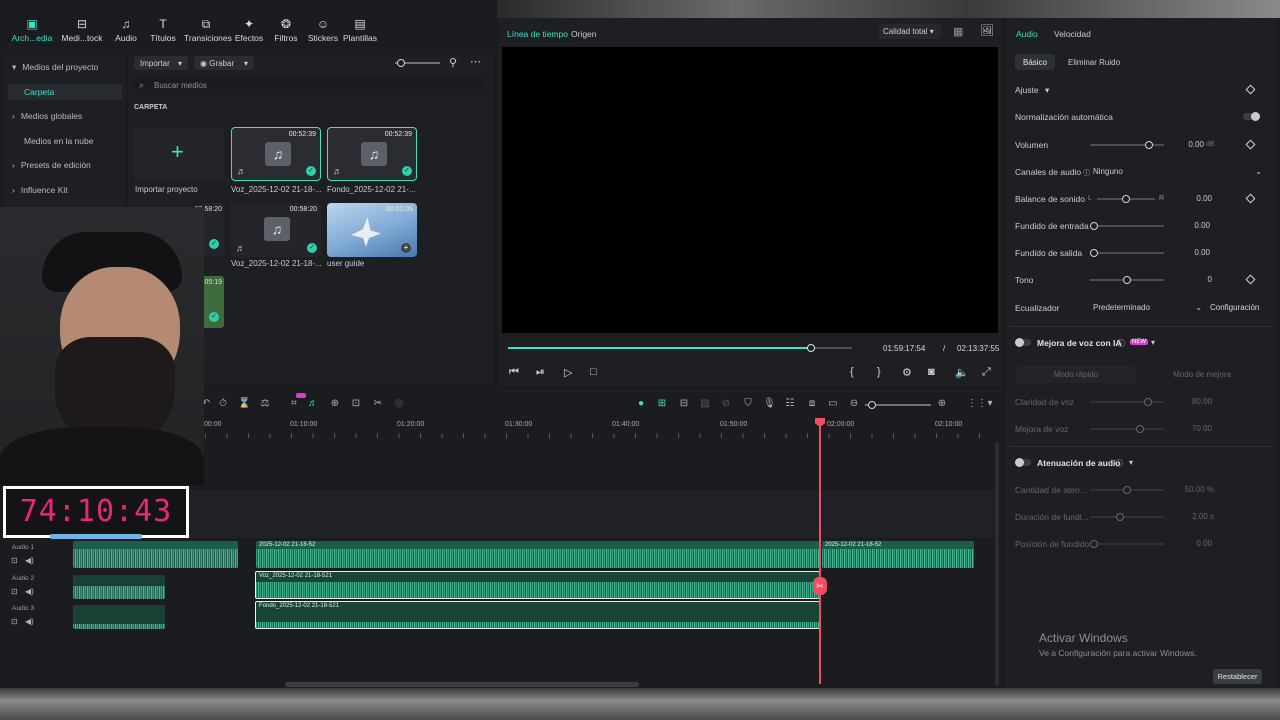  What do you see at coordinates (962, 372) in the screenshot?
I see `volume-icon: 🔈` at bounding box center [962, 372].